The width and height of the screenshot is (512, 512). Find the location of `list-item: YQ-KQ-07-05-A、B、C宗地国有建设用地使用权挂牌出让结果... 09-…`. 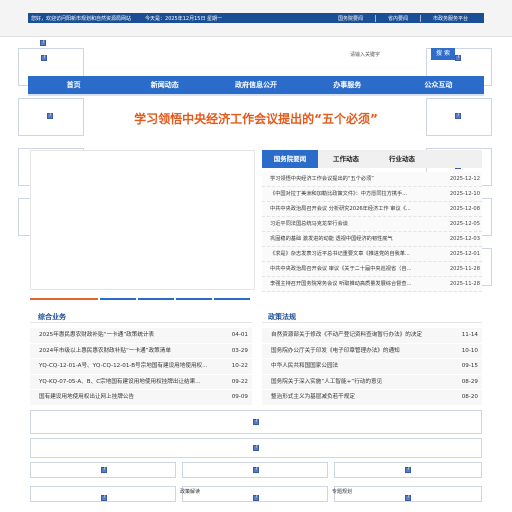

list-item: YQ-KQ-07-05-A、B、C宗地国有建设用地使用权挂牌出让结果... 09-… is located at coordinates (141, 382).